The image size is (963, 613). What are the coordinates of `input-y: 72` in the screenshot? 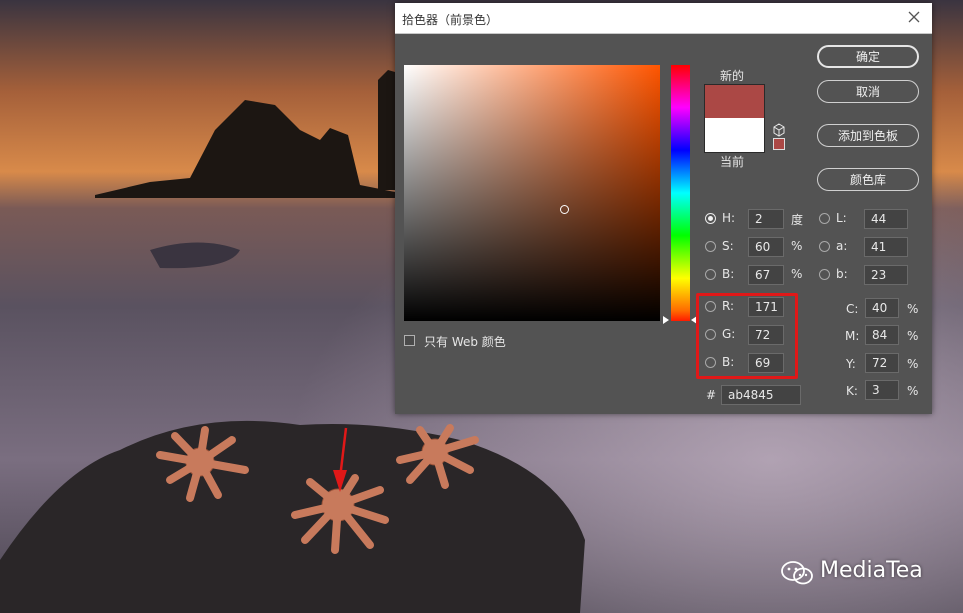 It's located at (882, 363).